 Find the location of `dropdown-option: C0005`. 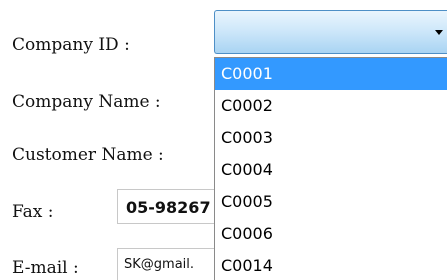

dropdown-option: C0005 is located at coordinates (331, 202).